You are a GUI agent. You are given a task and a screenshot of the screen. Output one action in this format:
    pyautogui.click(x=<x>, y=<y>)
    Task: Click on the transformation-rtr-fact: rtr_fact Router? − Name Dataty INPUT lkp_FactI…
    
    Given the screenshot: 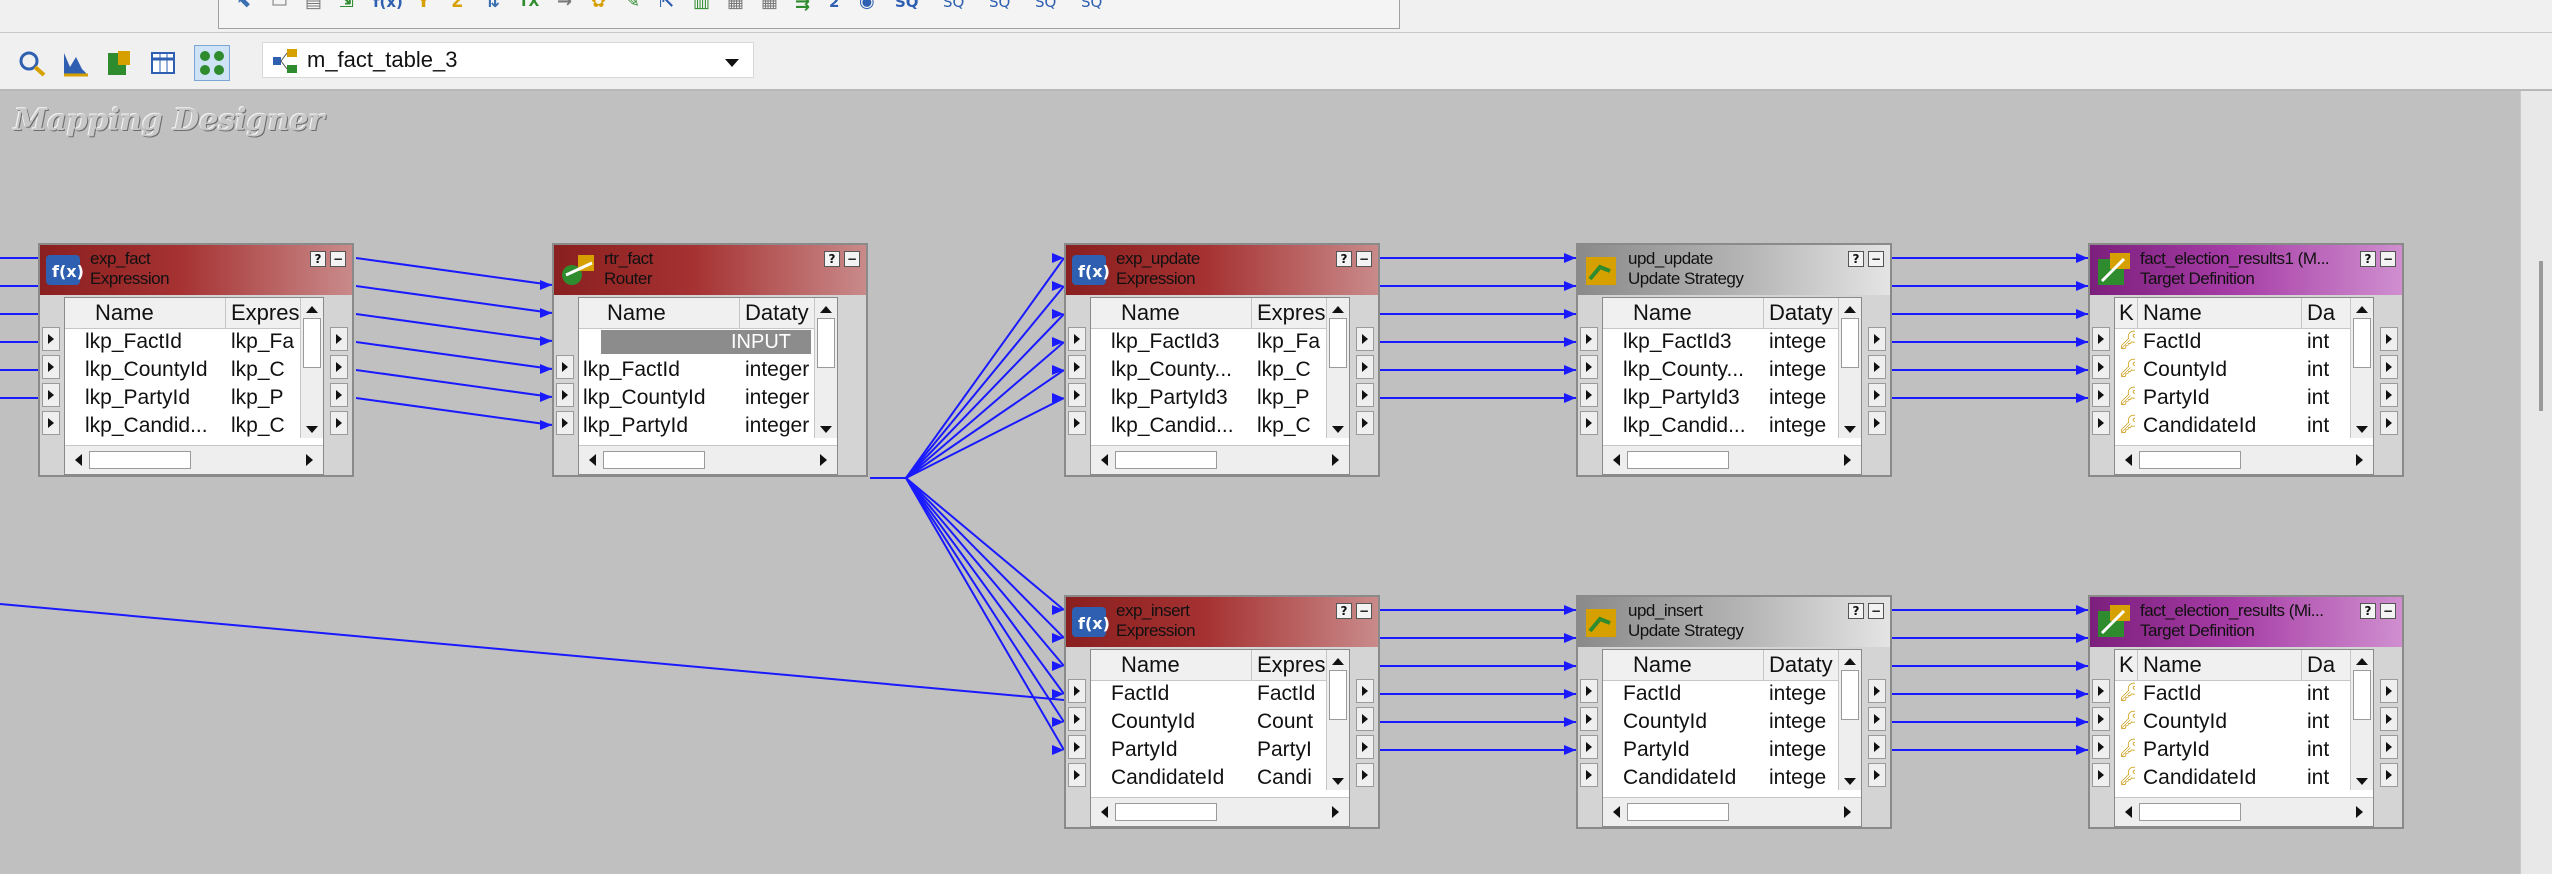 What is the action you would take?
    pyautogui.click(x=710, y=360)
    